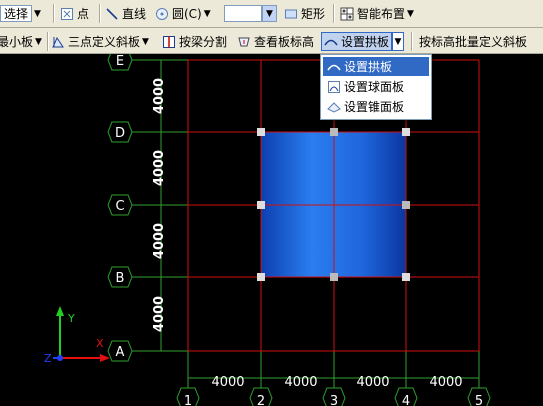  Describe the element at coordinates (381, 14) in the screenshot. I see `smart-layout-label: 智能布置` at that location.